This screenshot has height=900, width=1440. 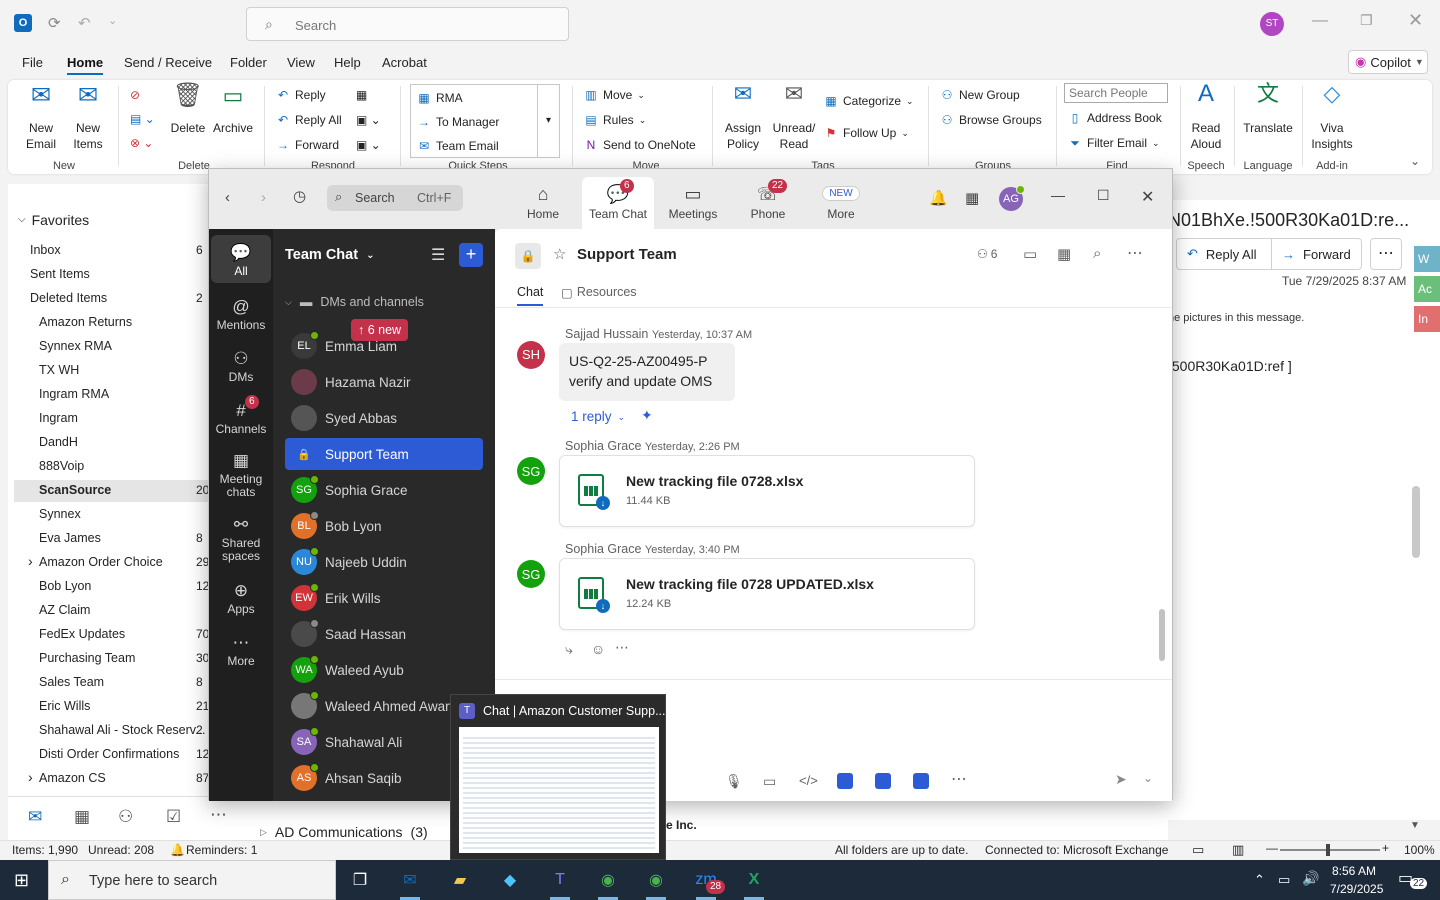 I want to click on normal-view-icon: ▭, so click(x=1198, y=850).